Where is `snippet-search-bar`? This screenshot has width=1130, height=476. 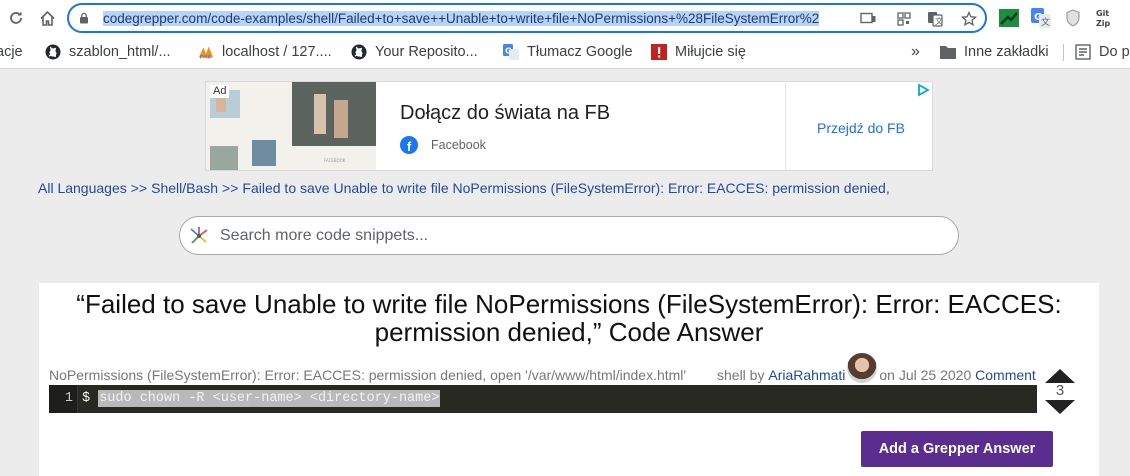
snippet-search-bar is located at coordinates (569, 235).